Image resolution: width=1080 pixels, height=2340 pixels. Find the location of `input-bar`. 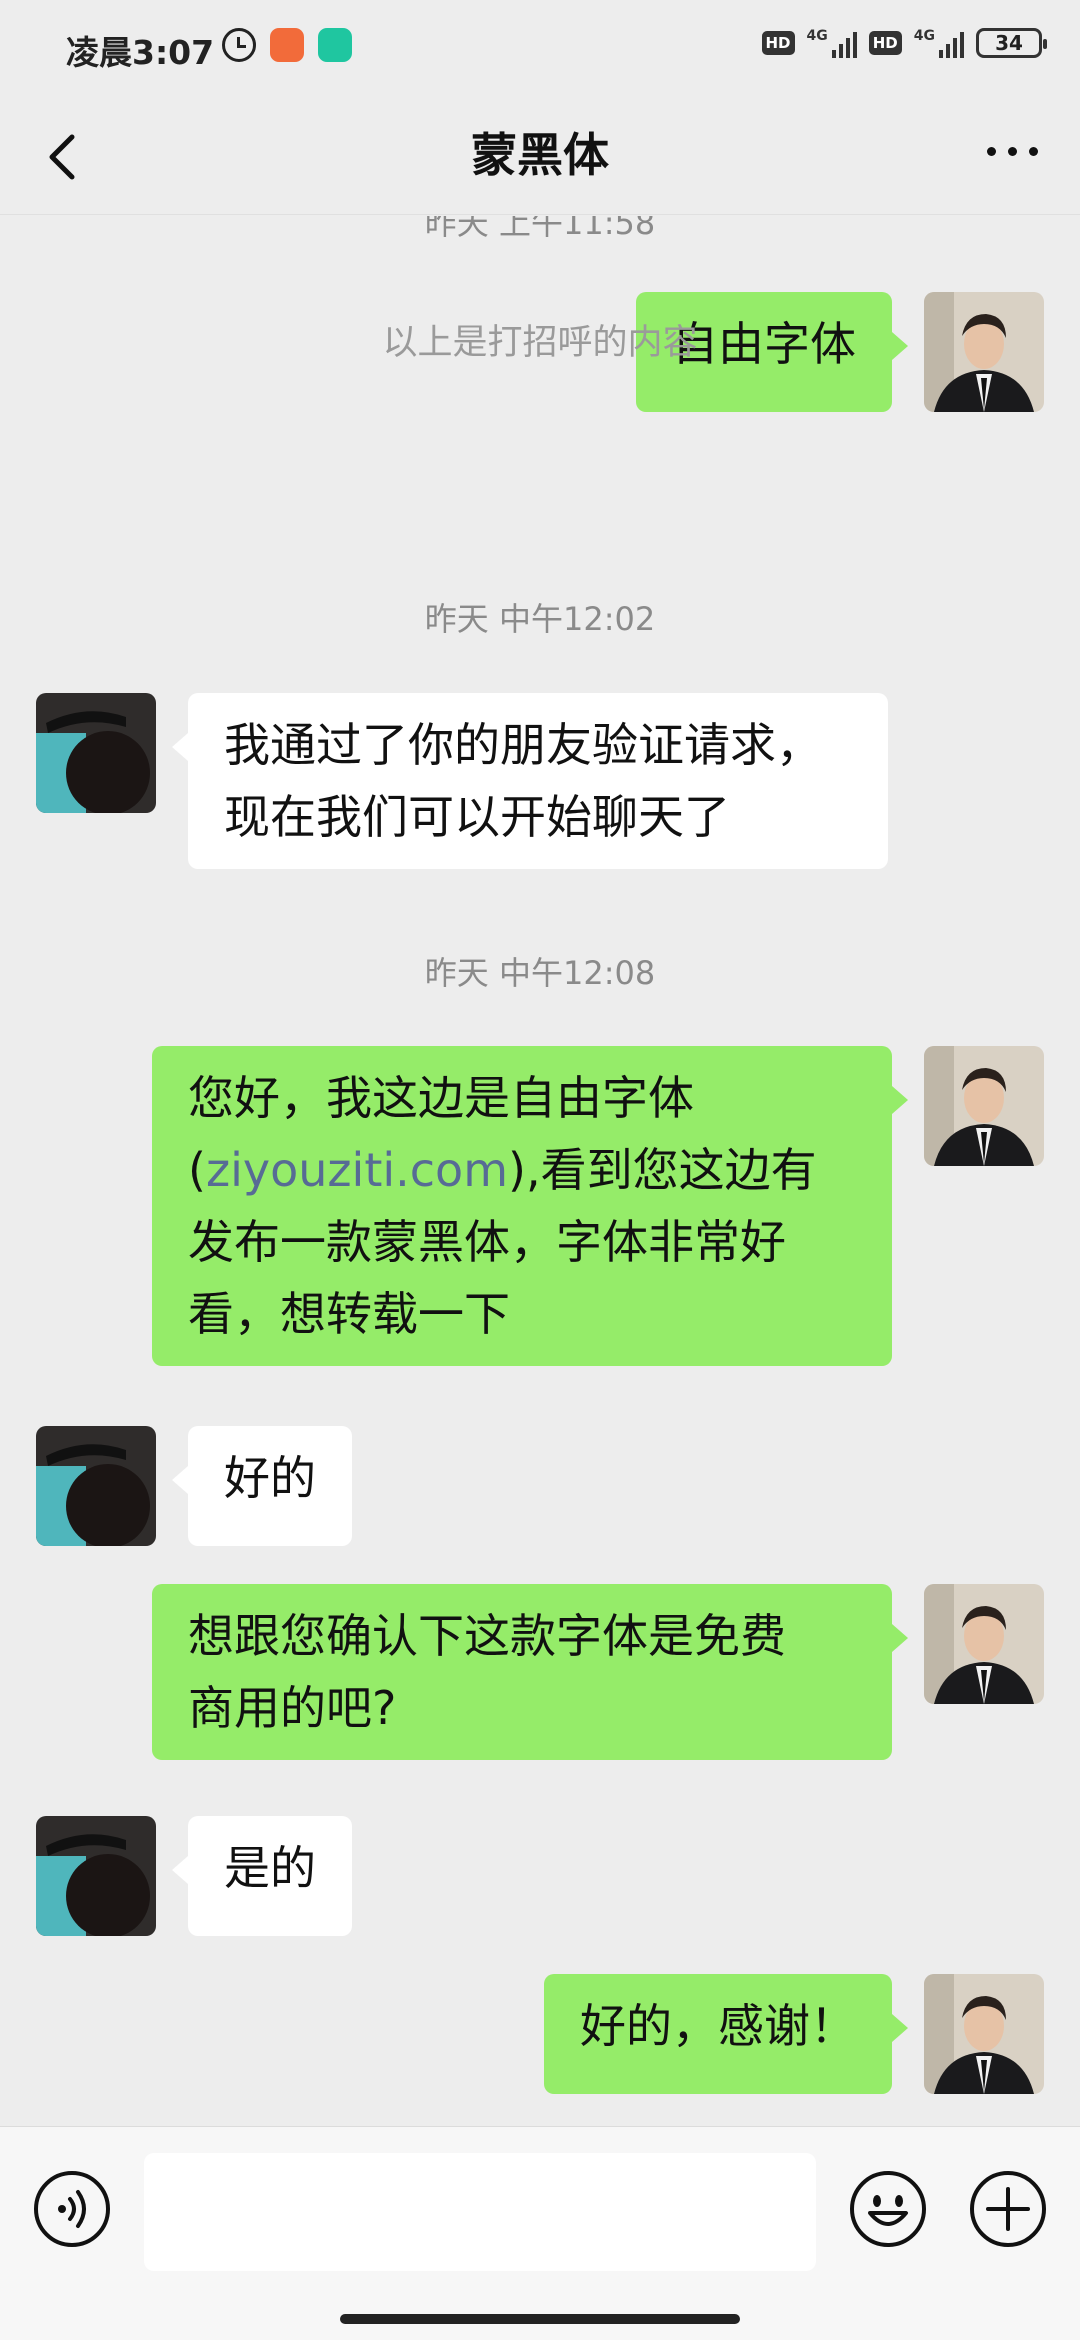

input-bar is located at coordinates (540, 2233).